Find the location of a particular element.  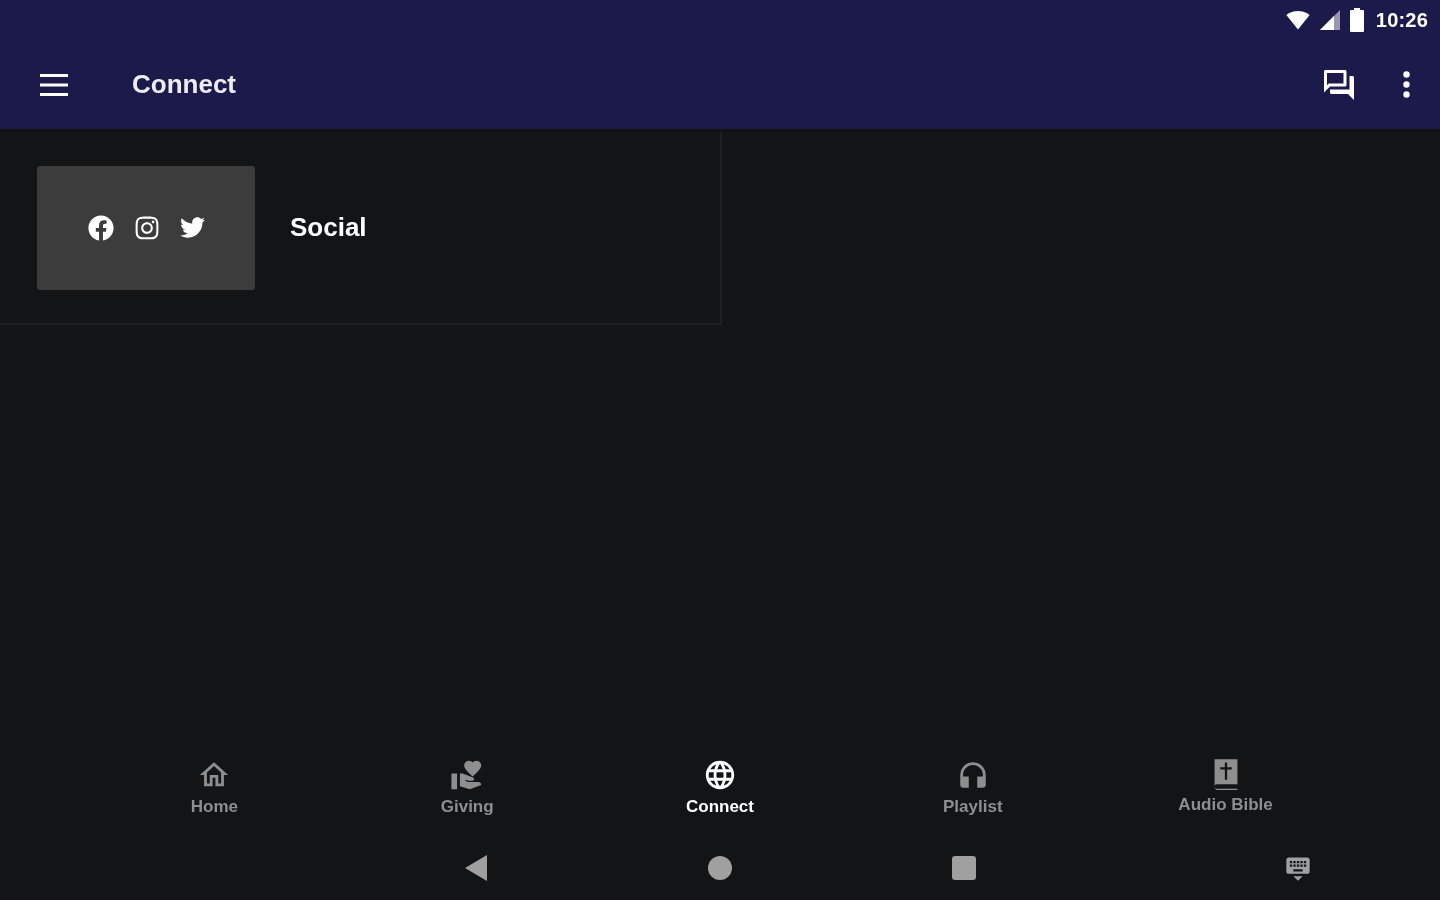

recents-square-icon is located at coordinates (964, 867).